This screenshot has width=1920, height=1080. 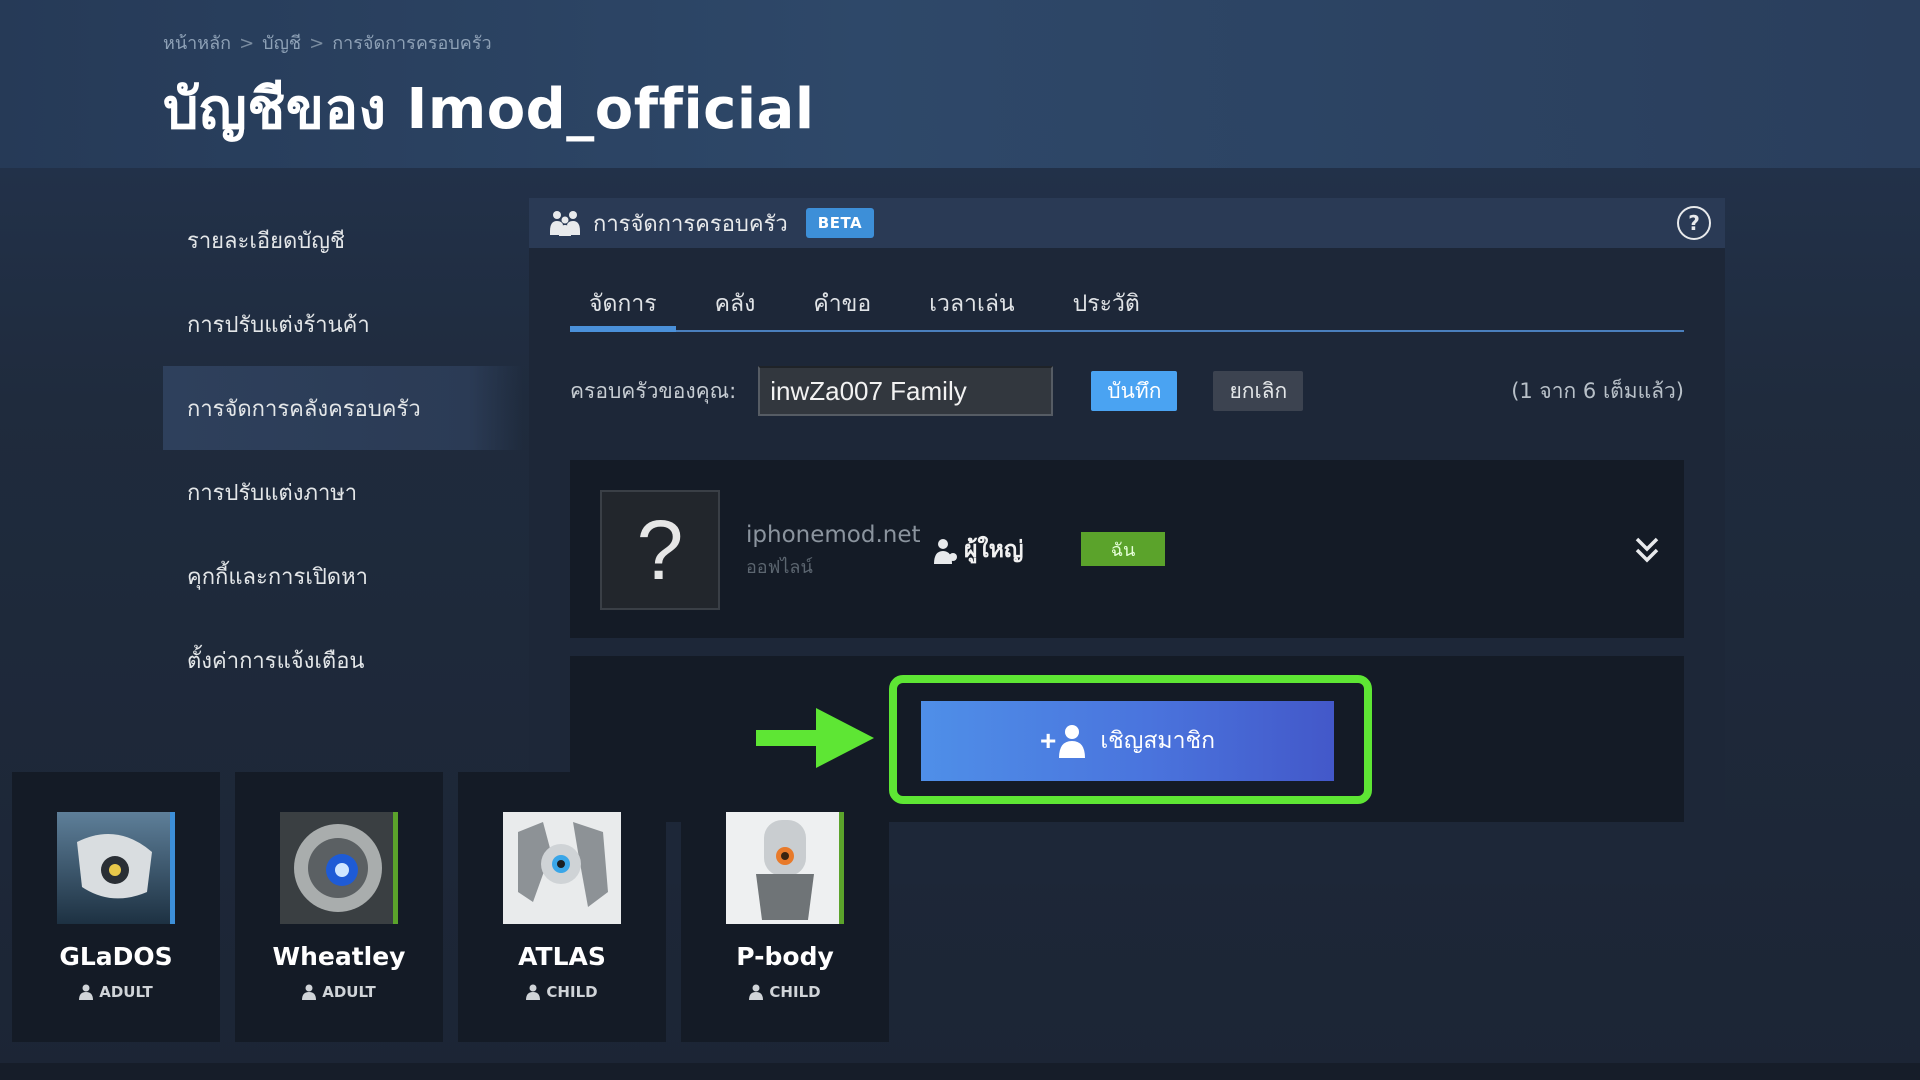 I want to click on member-name: P-body, so click(x=785, y=956).